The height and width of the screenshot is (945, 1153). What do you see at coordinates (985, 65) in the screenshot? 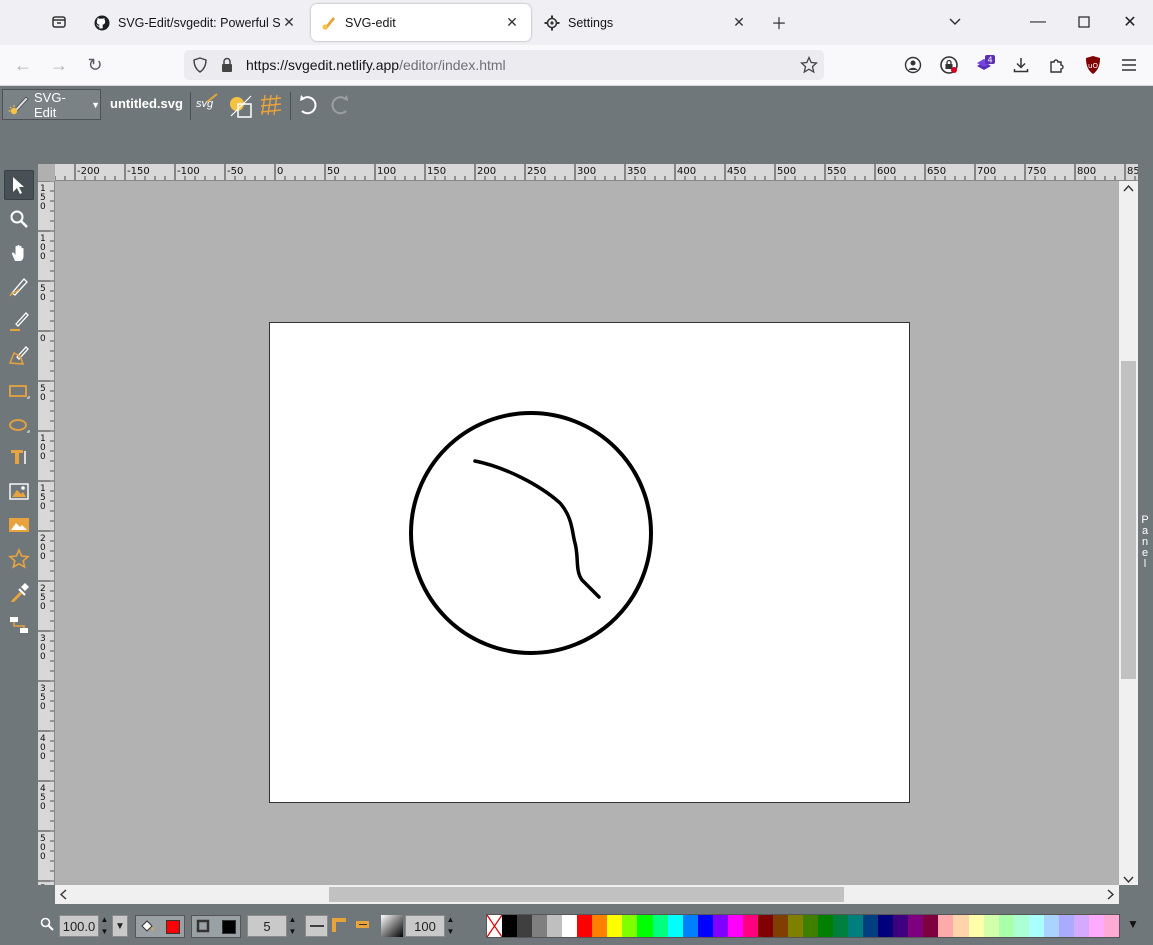
I see `extension-stack-icon: 4` at bounding box center [985, 65].